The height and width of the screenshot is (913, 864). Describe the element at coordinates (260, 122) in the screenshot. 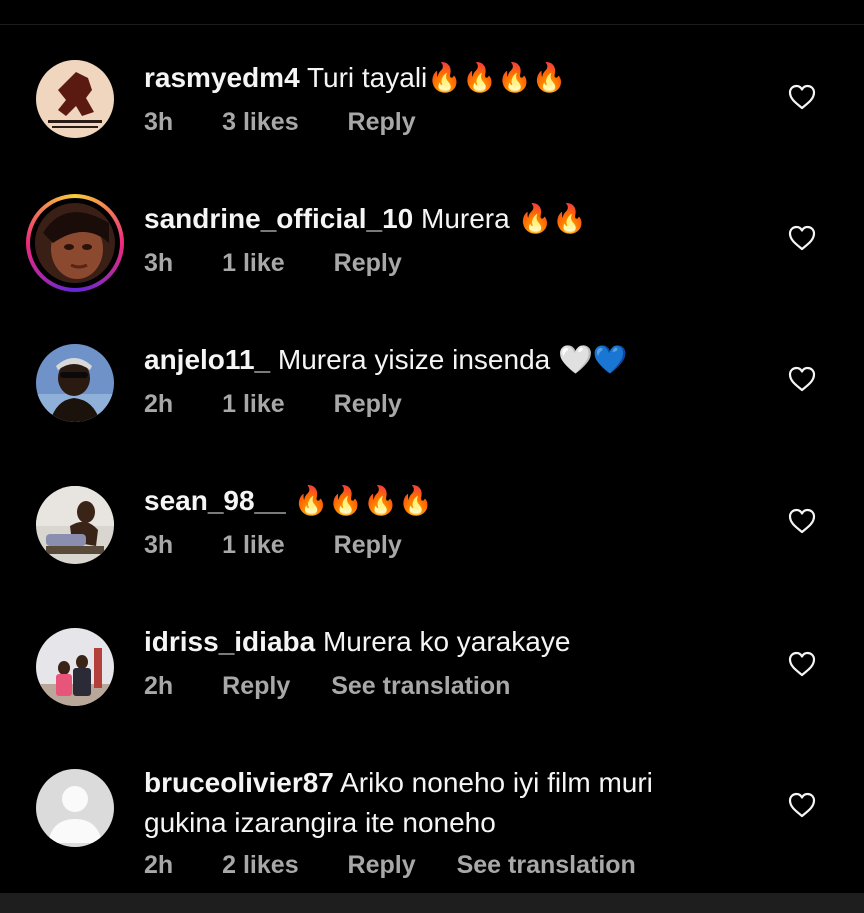

I see `comment-likes: 3 likes` at that location.